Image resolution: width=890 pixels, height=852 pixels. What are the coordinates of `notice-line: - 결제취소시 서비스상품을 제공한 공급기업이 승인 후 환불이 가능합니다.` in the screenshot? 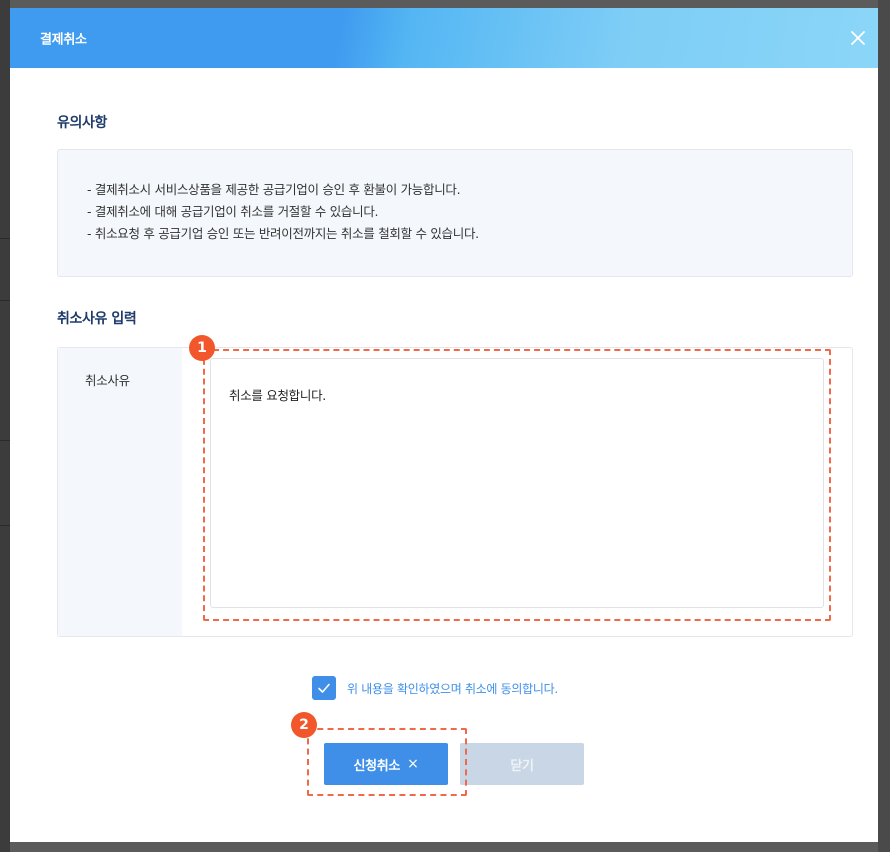 It's located at (274, 189).